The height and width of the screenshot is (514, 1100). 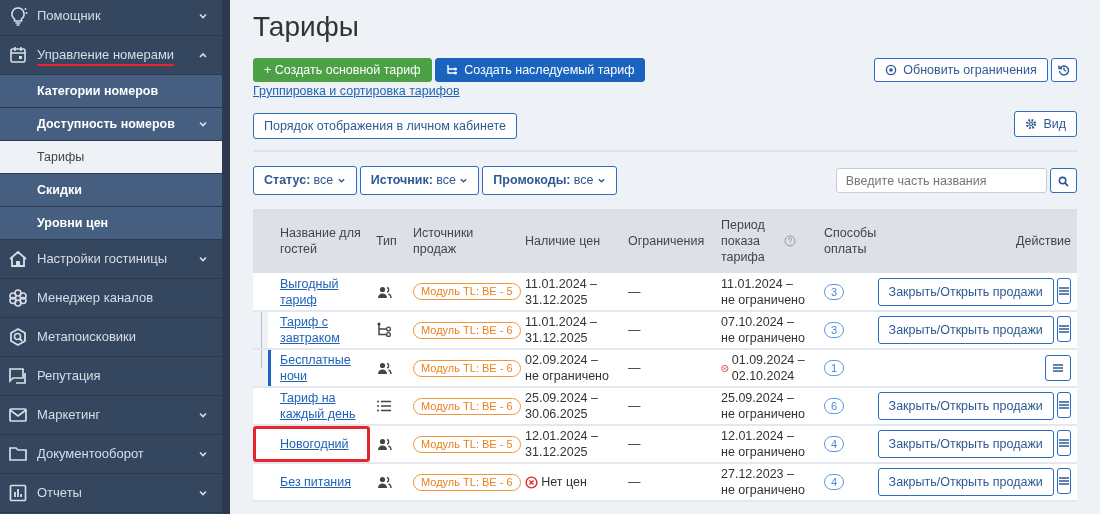 I want to click on target-icon, so click(x=890, y=69).